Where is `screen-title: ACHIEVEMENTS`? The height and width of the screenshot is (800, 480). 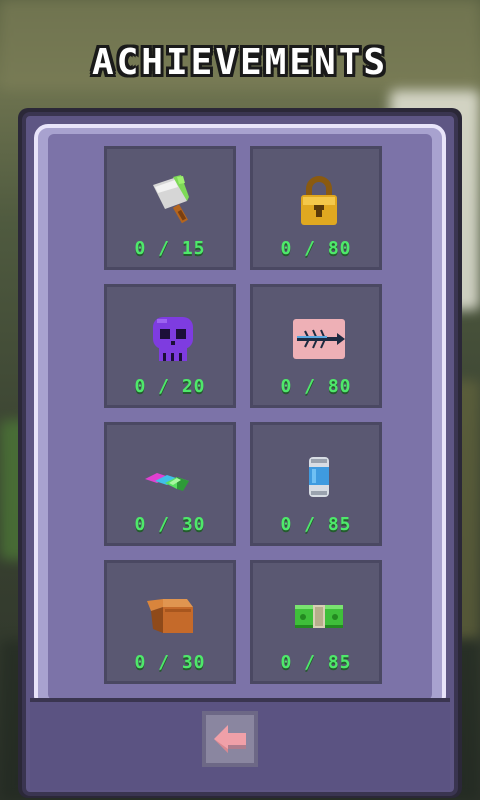 screen-title: ACHIEVEMENTS is located at coordinates (240, 62).